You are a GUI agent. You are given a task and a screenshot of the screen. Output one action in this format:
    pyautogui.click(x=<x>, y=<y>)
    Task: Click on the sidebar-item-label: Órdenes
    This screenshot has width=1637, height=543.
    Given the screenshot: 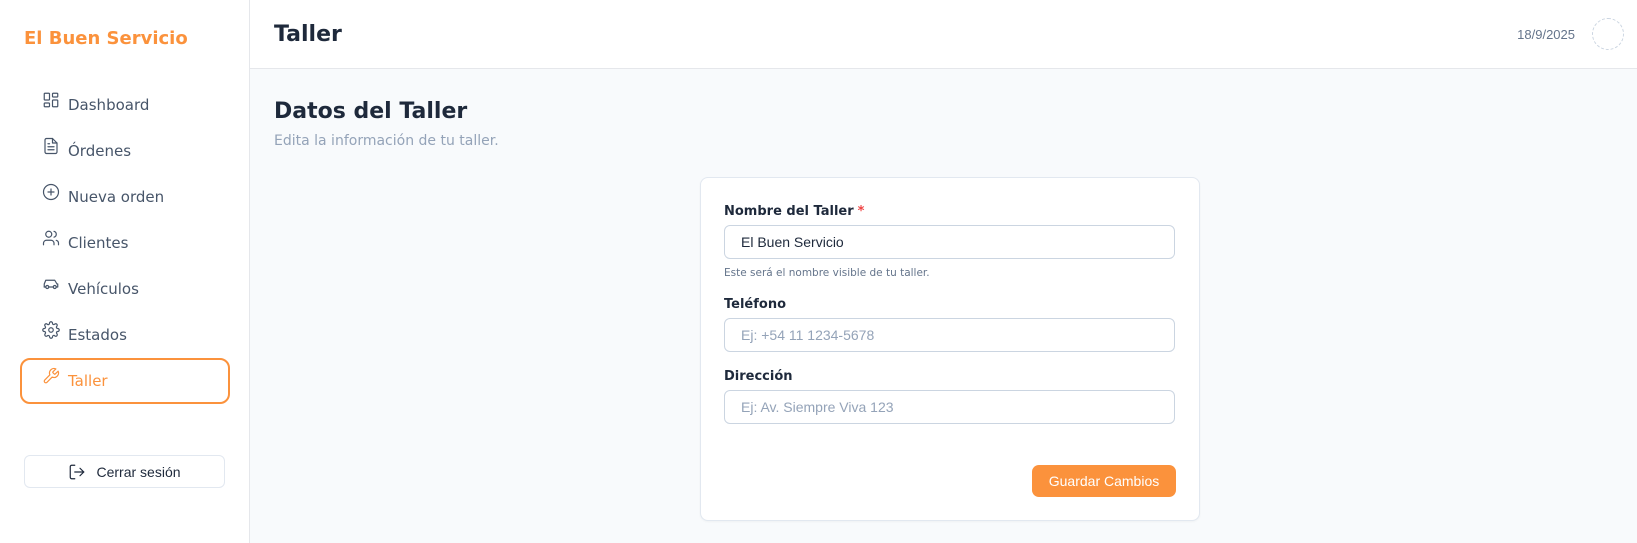 What is the action you would take?
    pyautogui.click(x=100, y=151)
    